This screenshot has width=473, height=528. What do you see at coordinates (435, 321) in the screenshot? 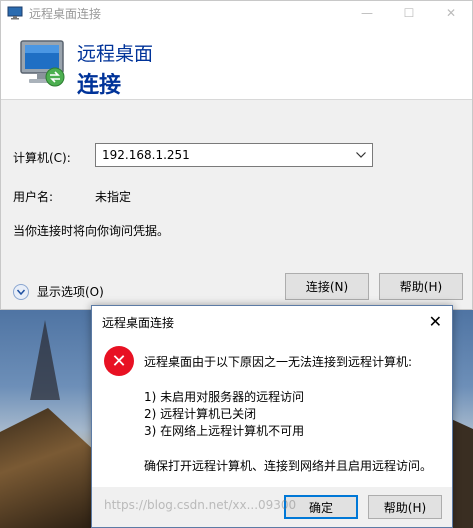
I see `dialog-close-button: ✕` at bounding box center [435, 321].